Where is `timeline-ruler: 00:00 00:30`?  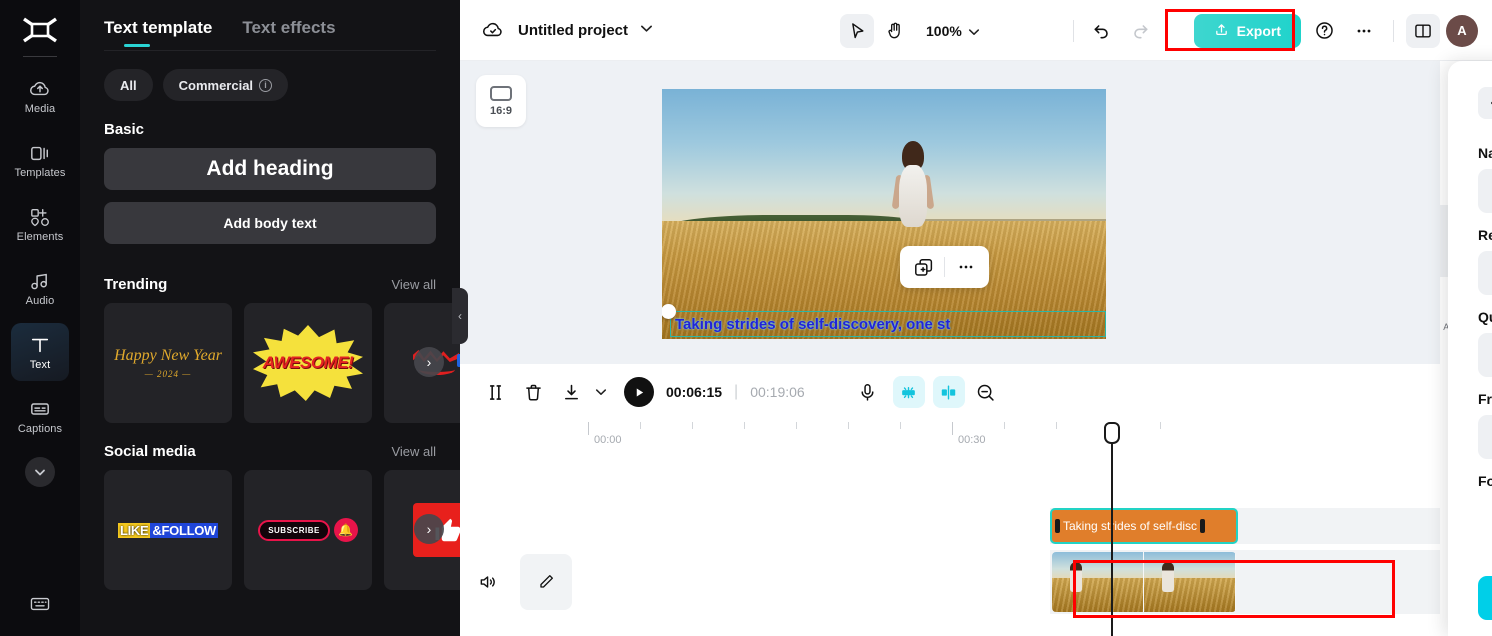
timeline-ruler: 00:00 00:30 is located at coordinates (976, 436).